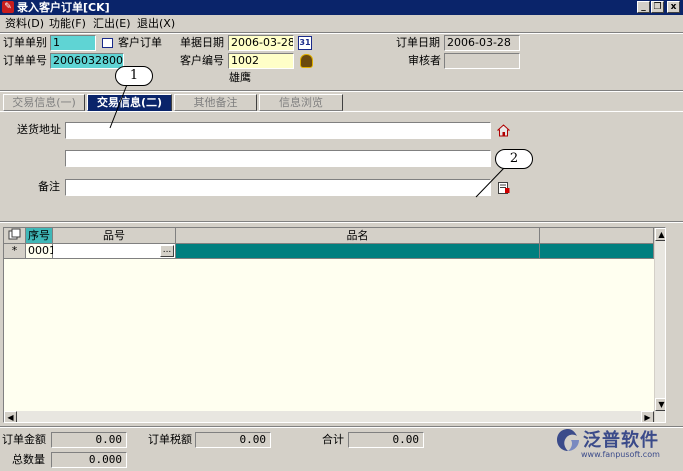 The image size is (683, 471). Describe the element at coordinates (333, 439) in the screenshot. I see `total-label: 合计` at that location.